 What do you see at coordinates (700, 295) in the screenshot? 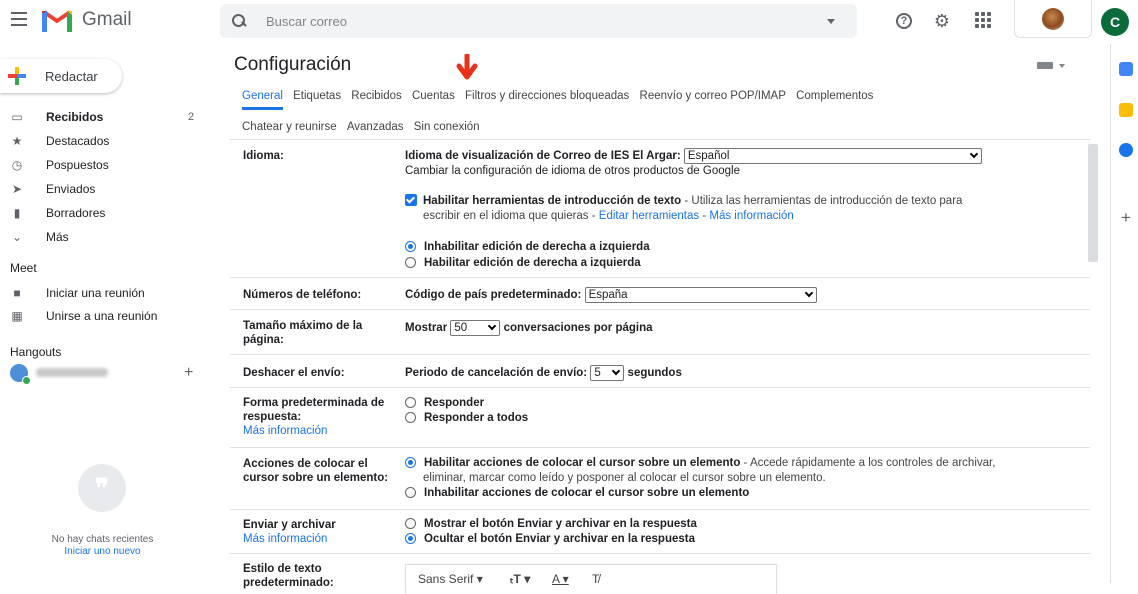
I see `country-select: España` at bounding box center [700, 295].